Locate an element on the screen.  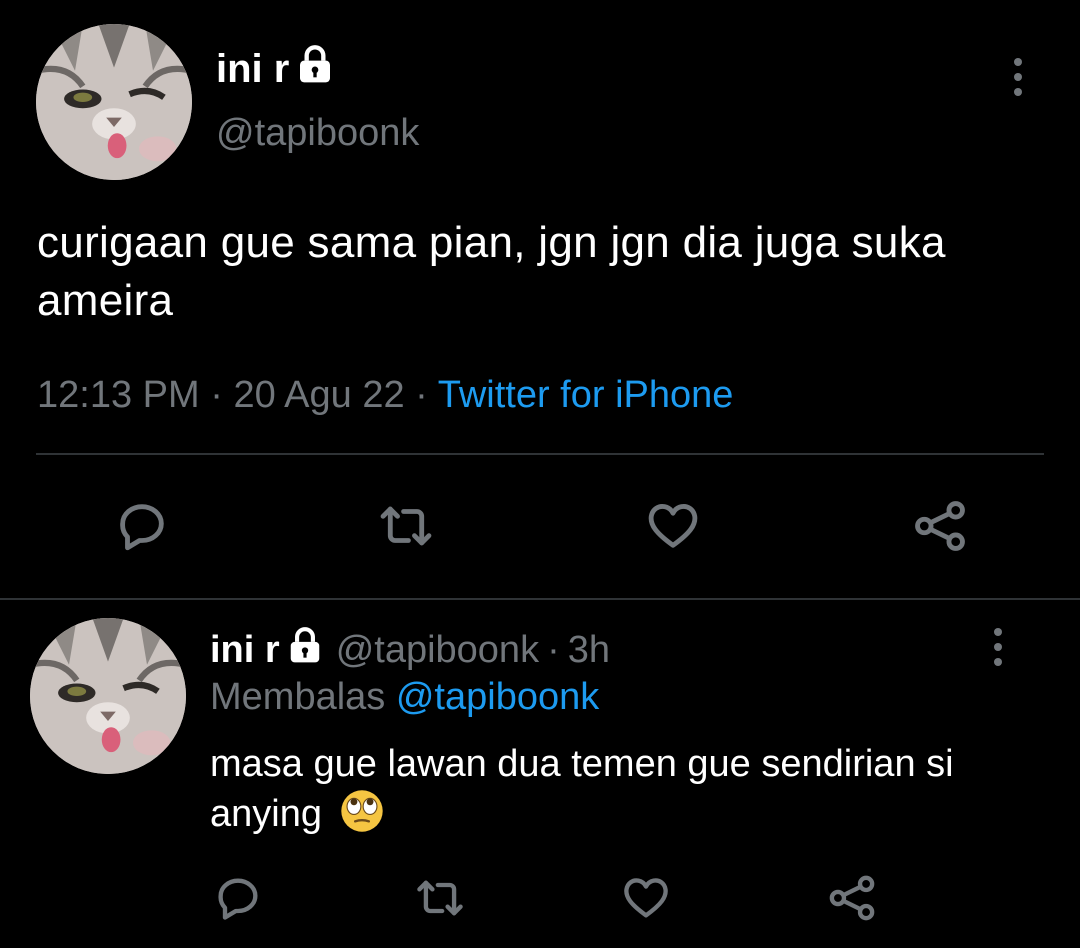
reply-author-row: ini r @tapiboonk · 3h is located at coordinates (410, 650).